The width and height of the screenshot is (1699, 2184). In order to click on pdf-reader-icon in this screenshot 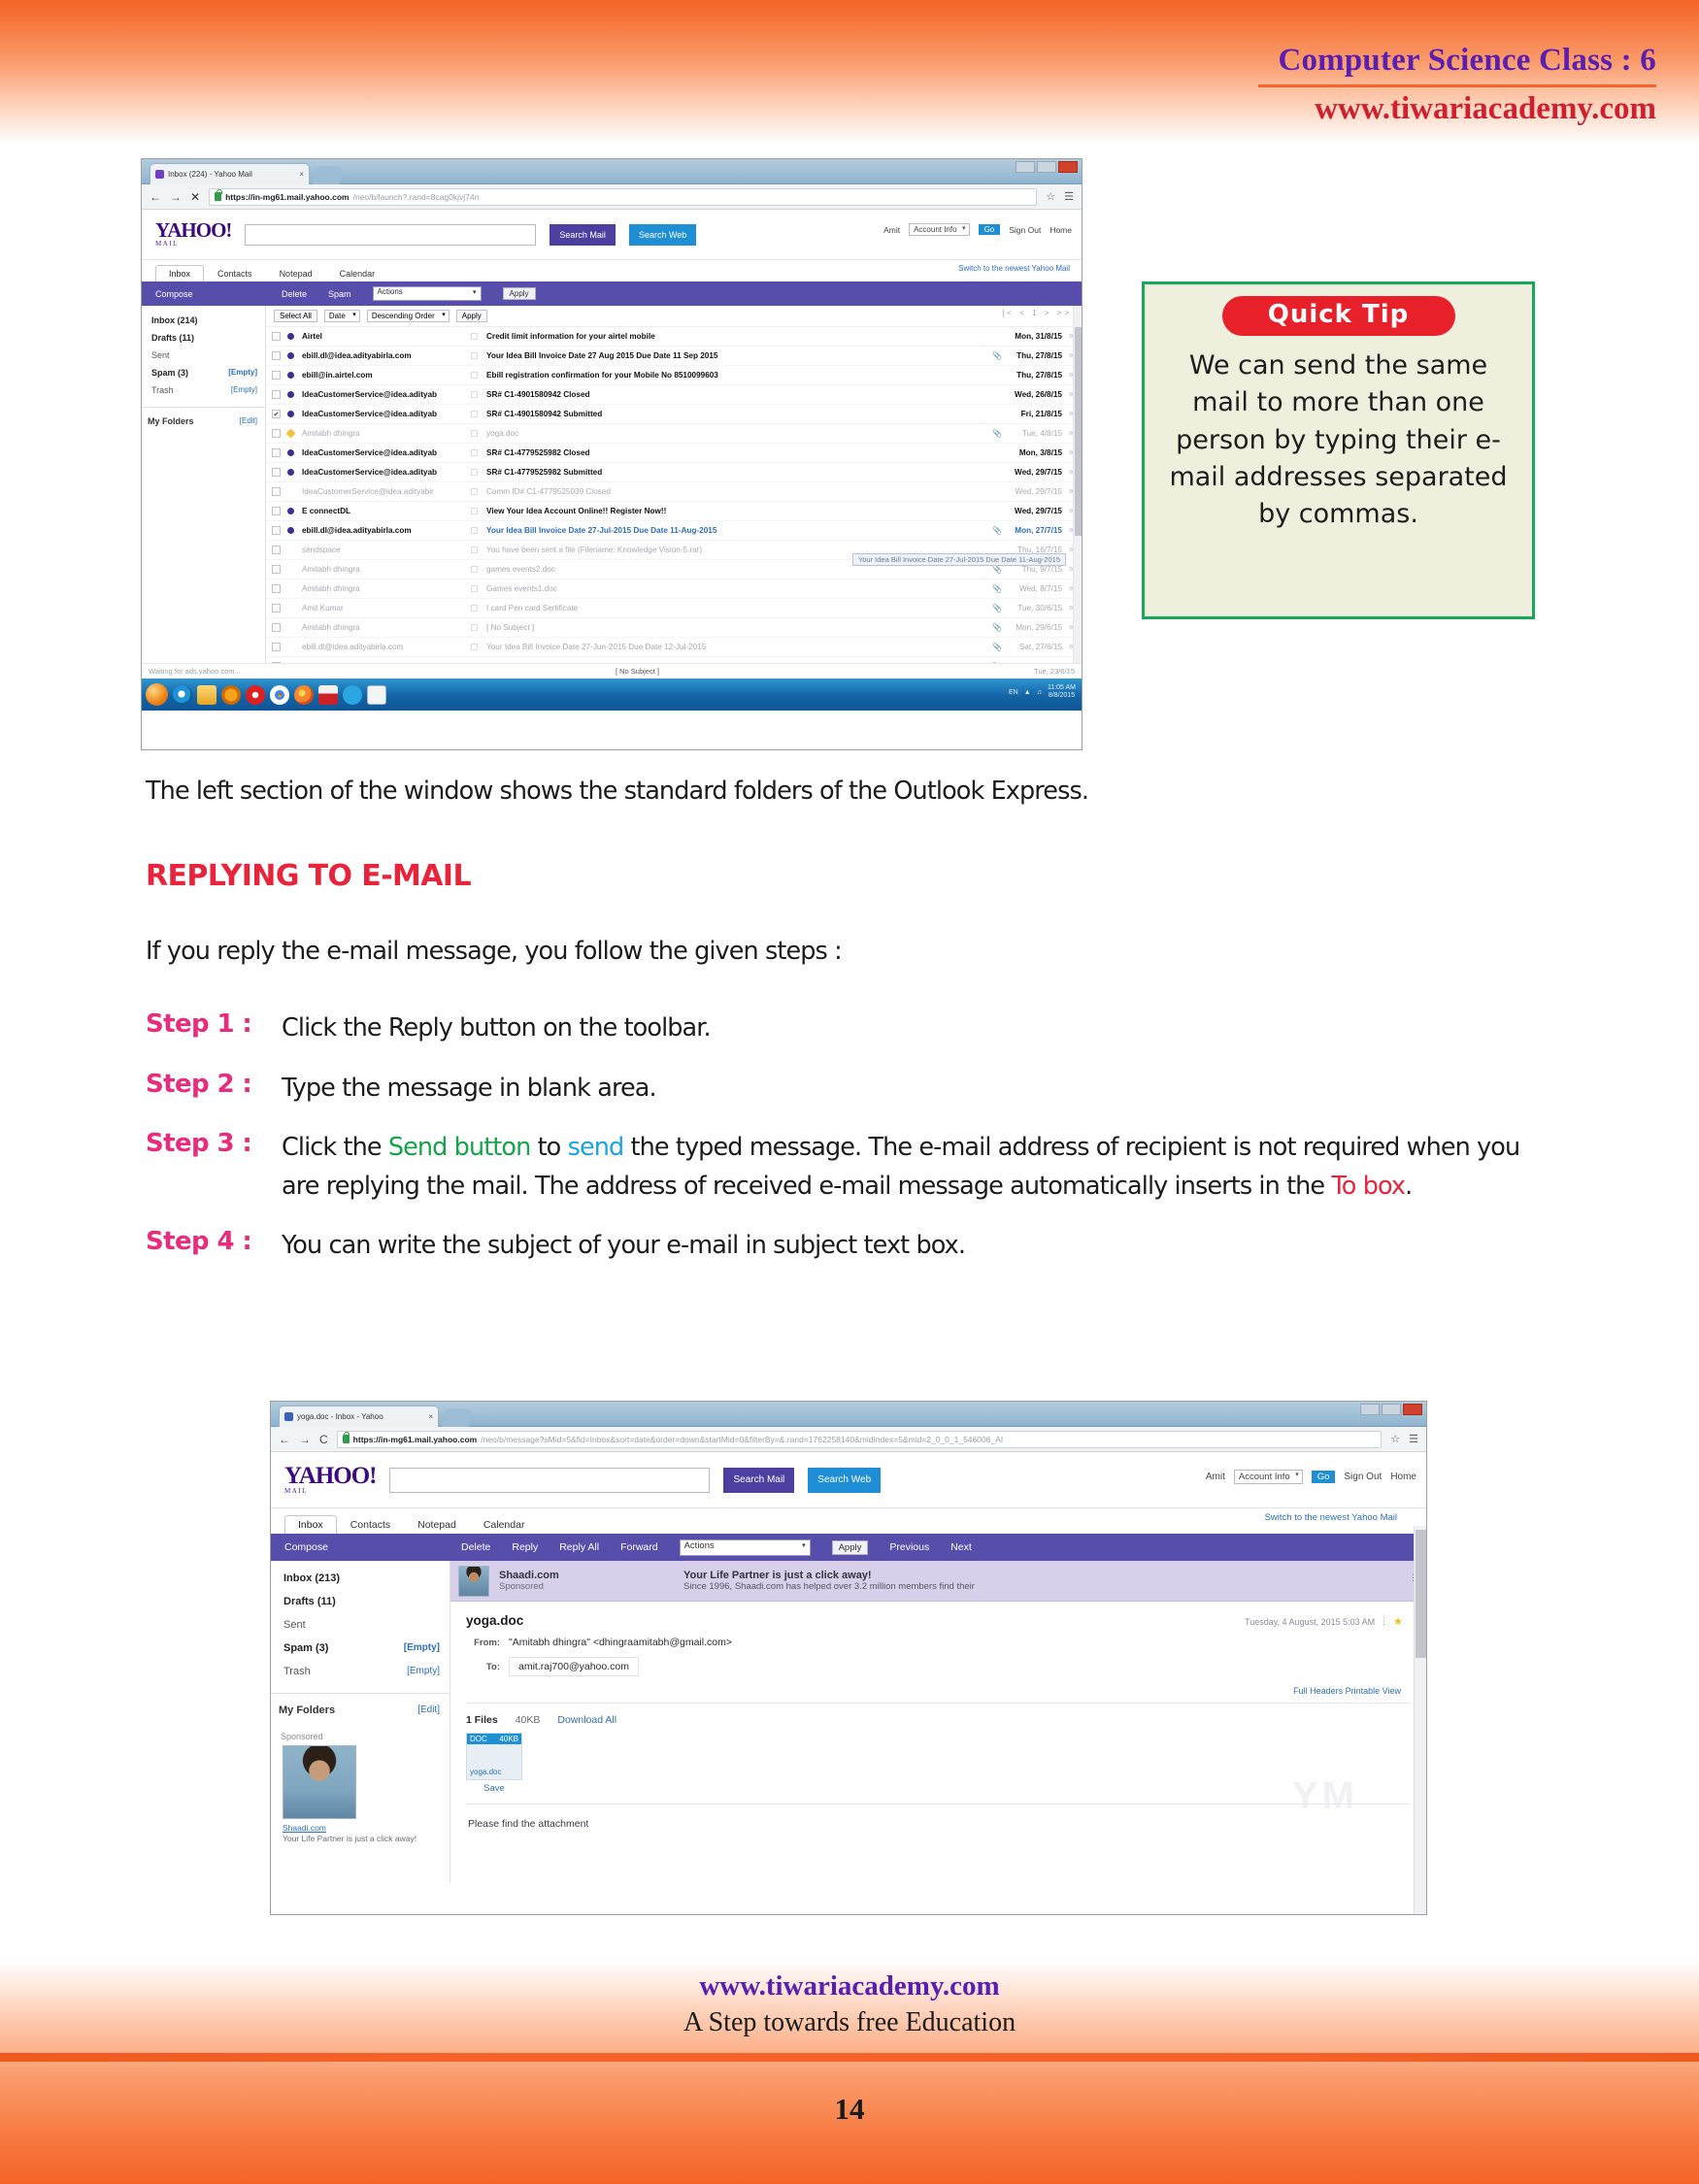, I will do `click(328, 694)`.